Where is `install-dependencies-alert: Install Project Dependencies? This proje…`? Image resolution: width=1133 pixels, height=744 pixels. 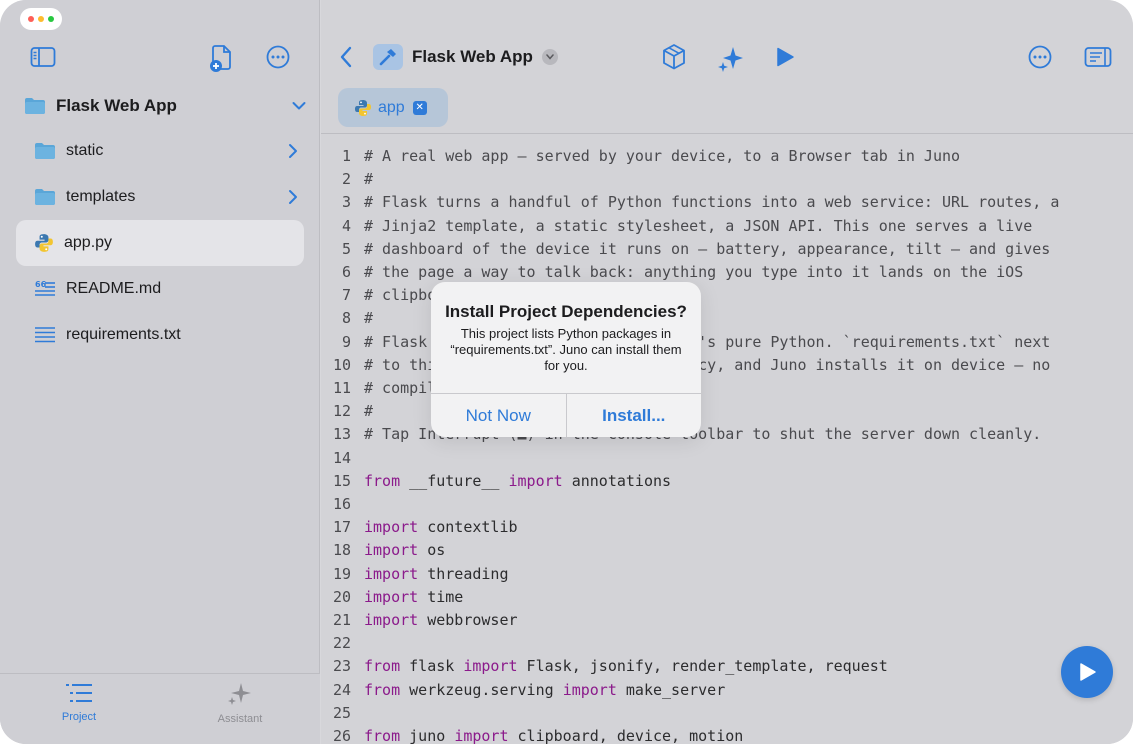 install-dependencies-alert: Install Project Dependencies? This proje… is located at coordinates (566, 359).